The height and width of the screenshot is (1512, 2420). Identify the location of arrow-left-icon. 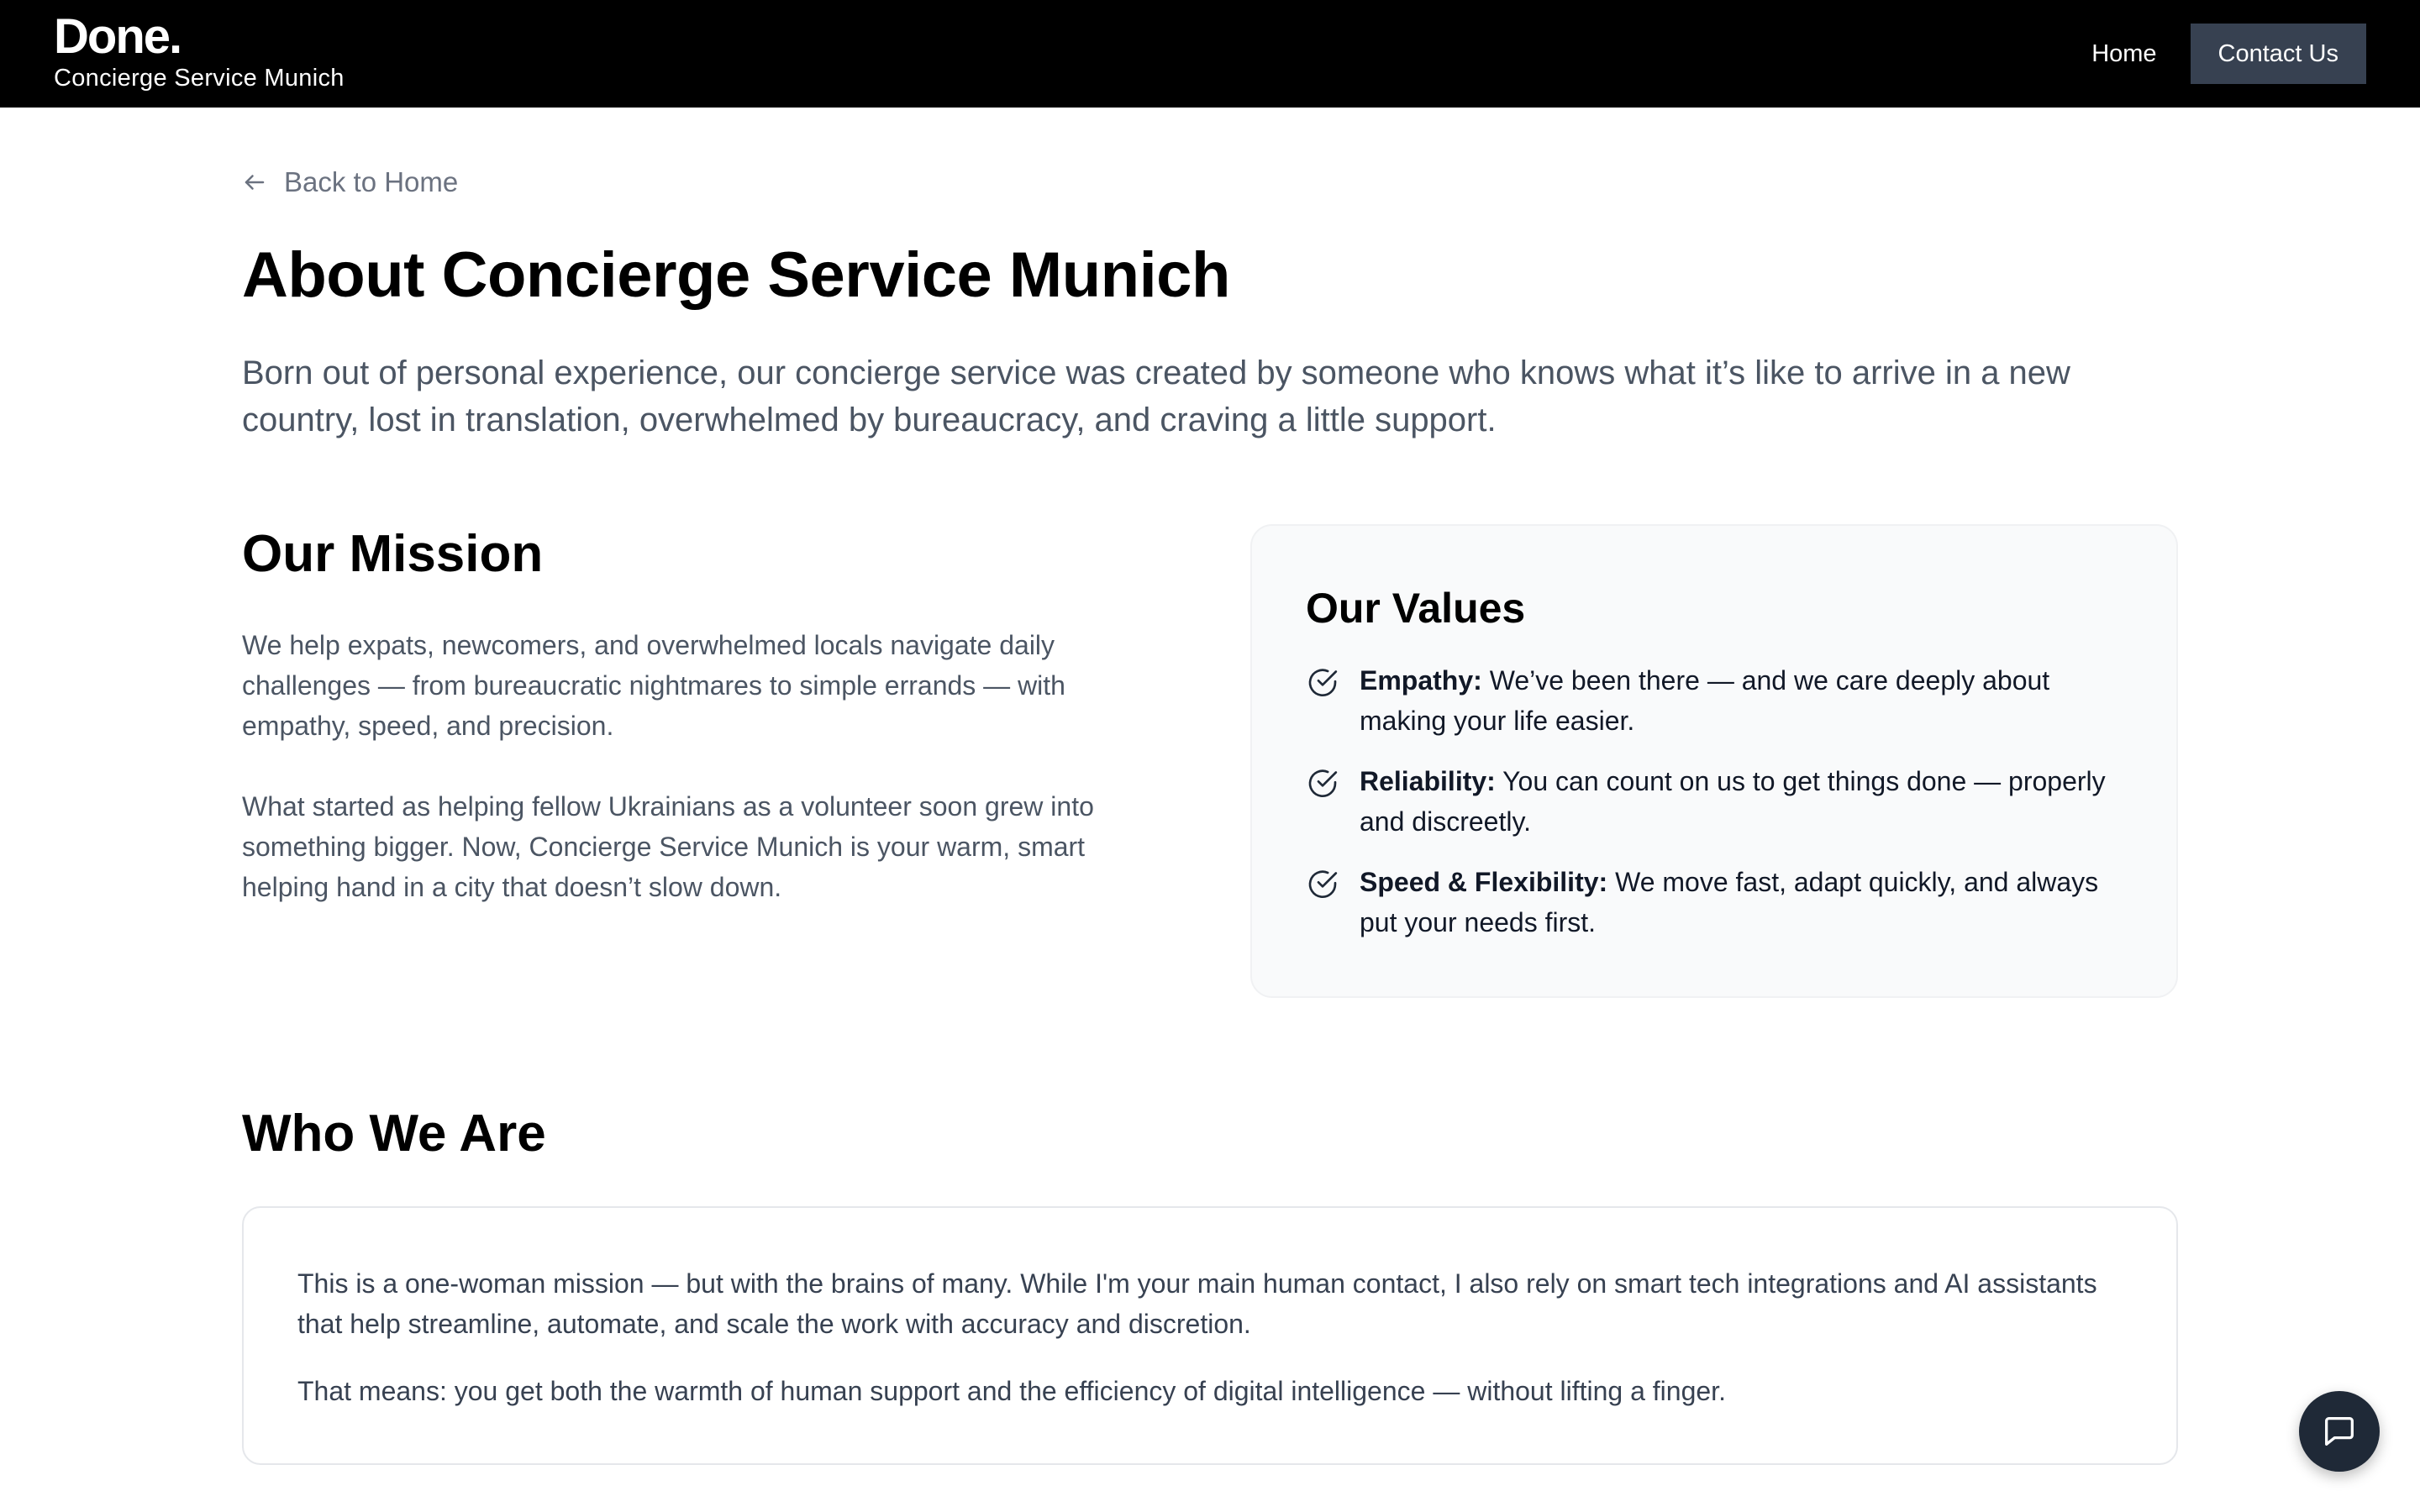
(255, 182).